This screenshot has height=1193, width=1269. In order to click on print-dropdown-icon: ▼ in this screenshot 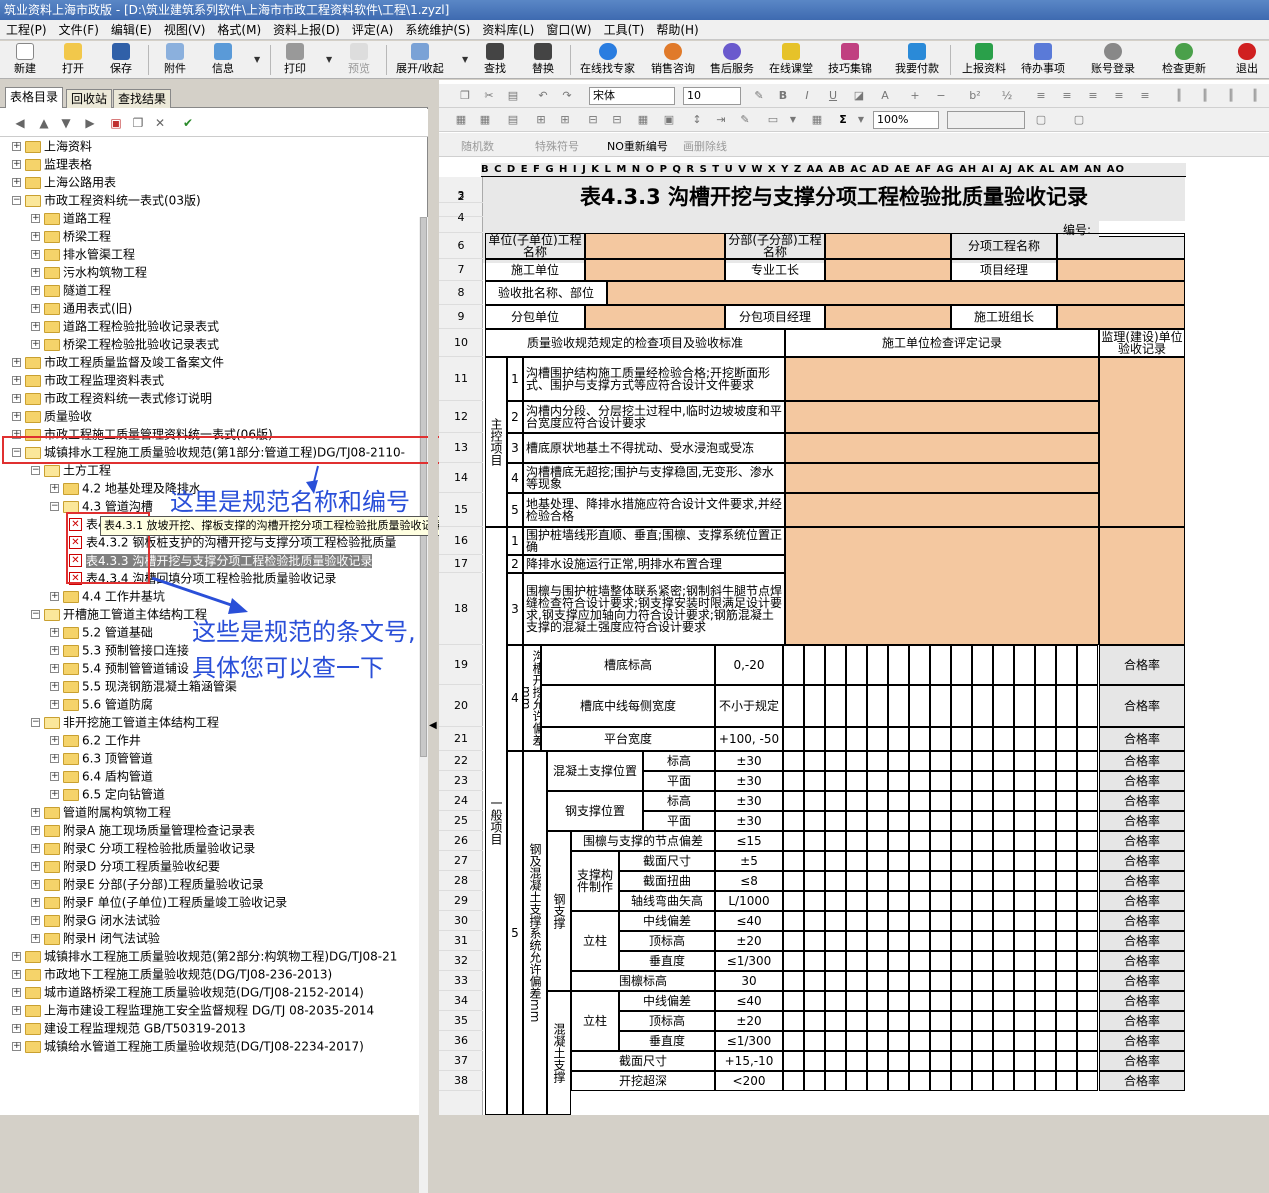, I will do `click(329, 59)`.